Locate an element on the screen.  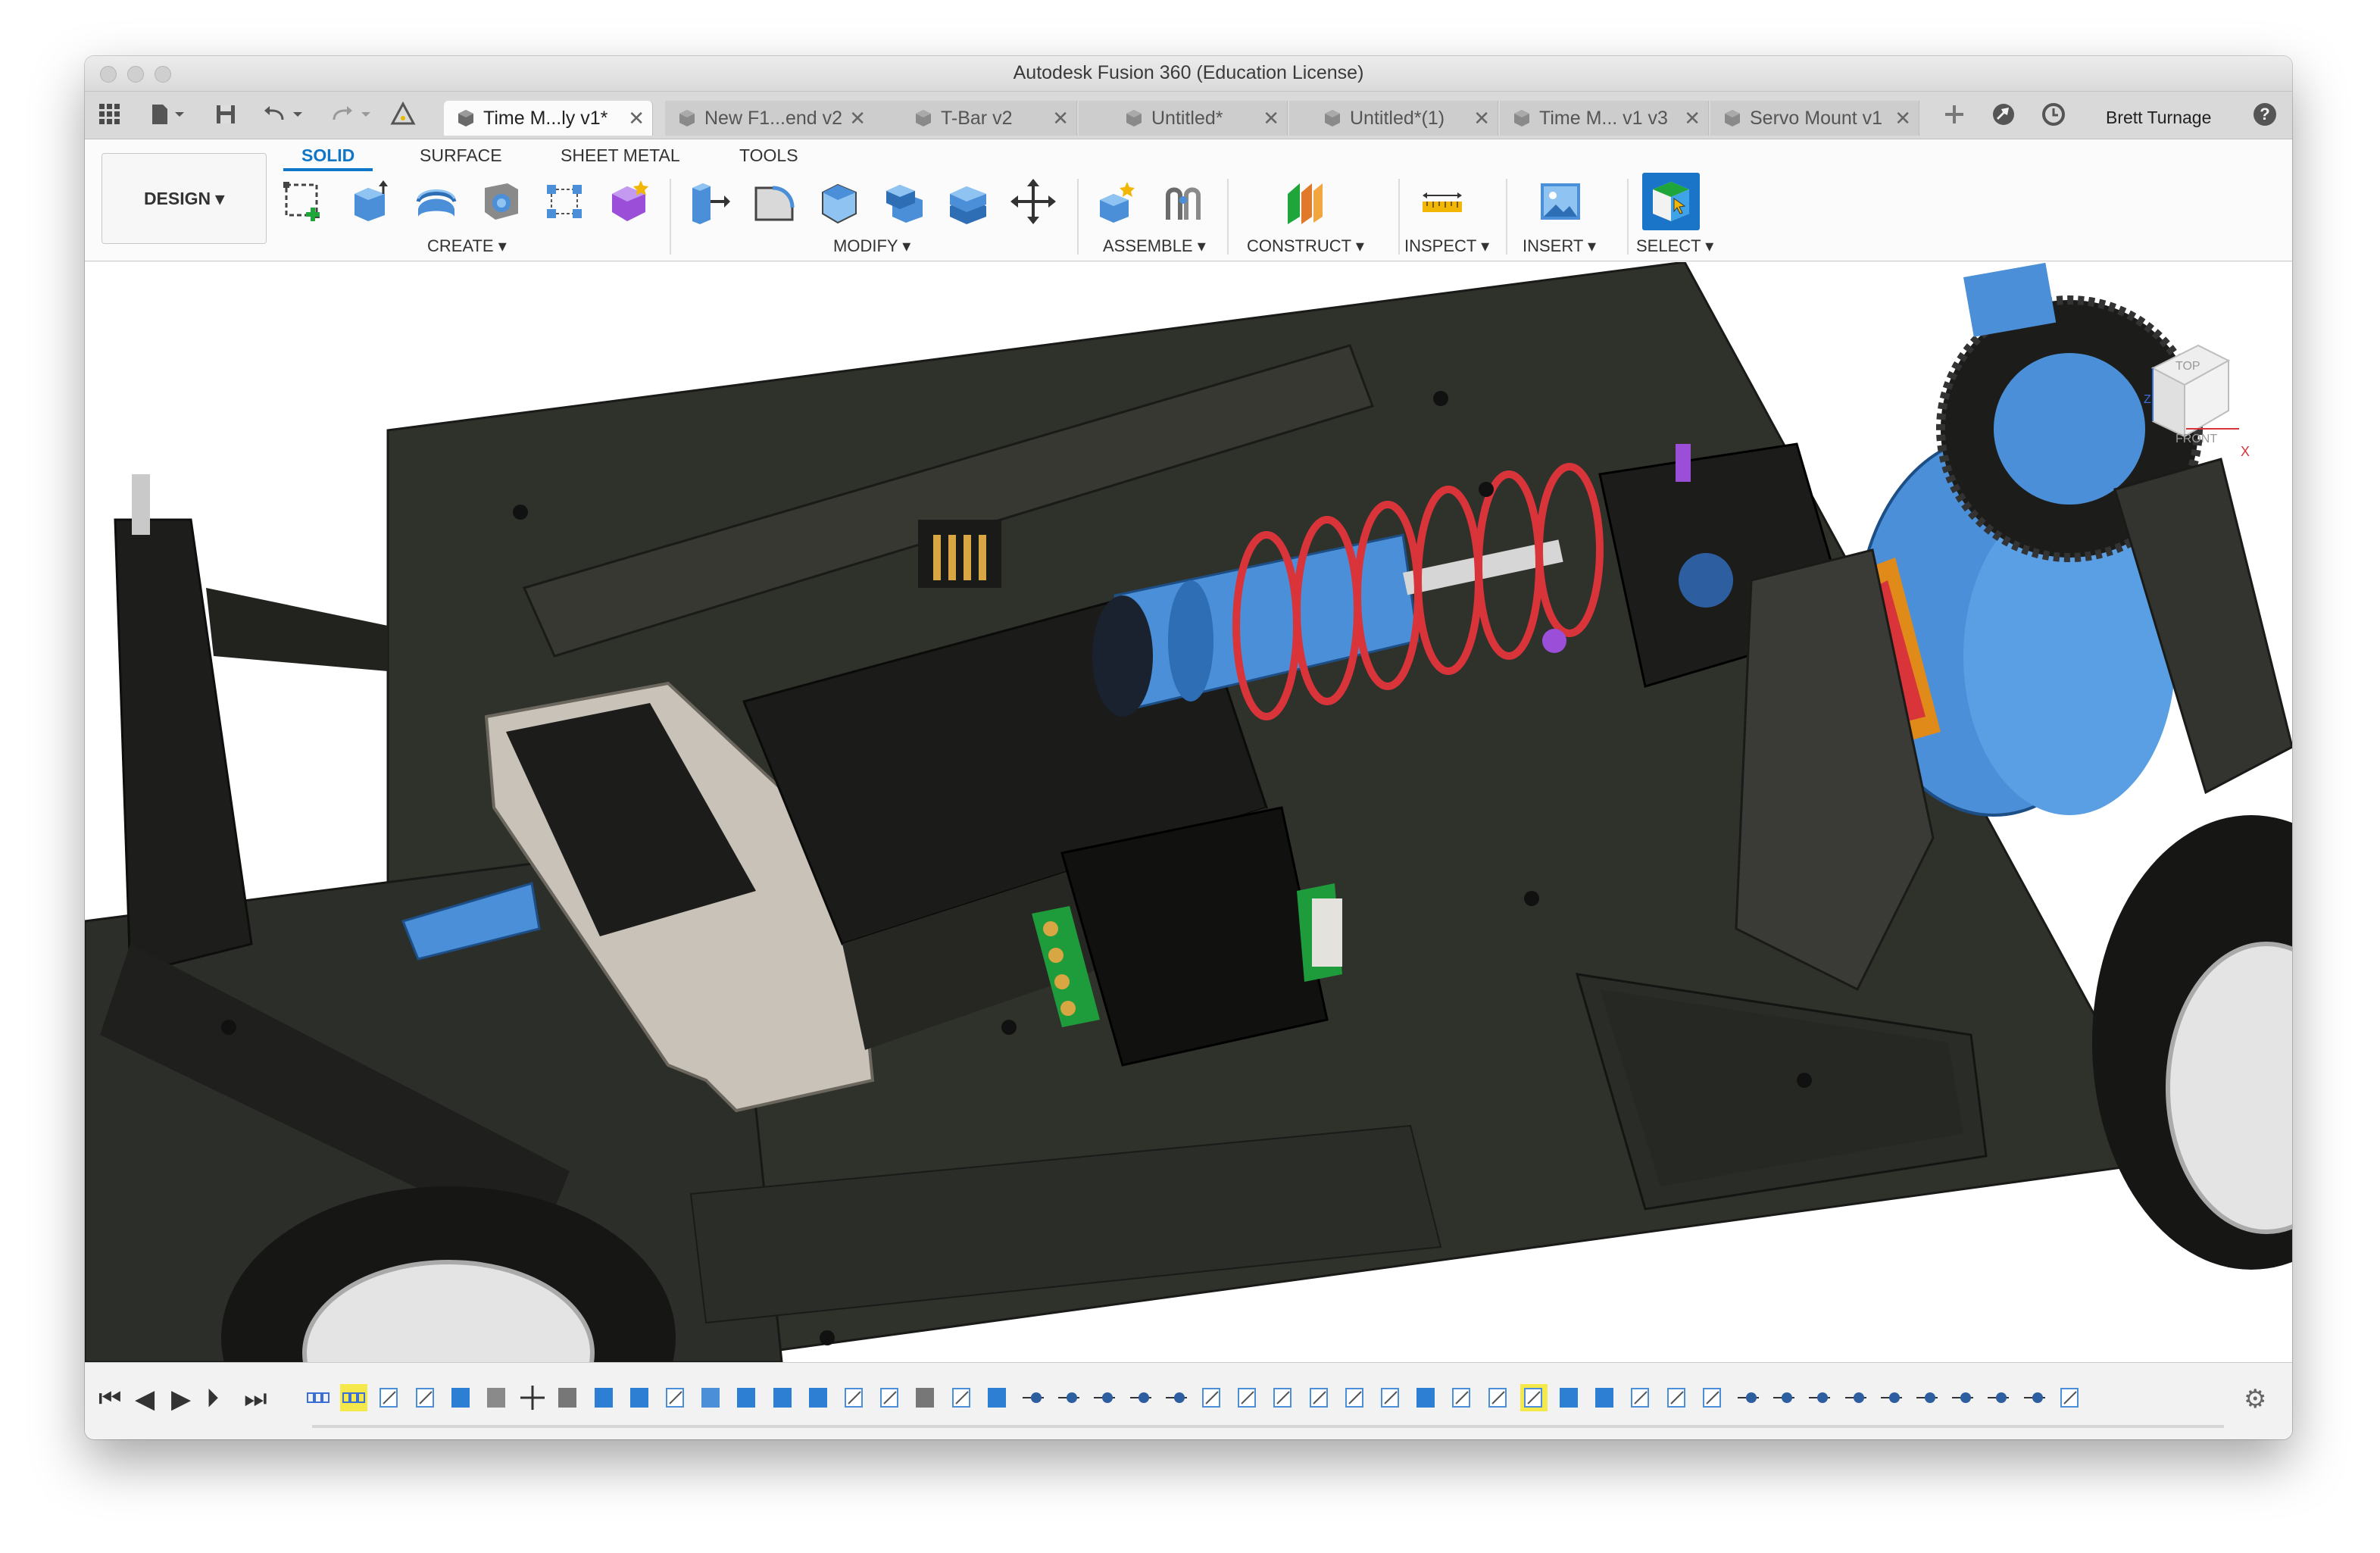
measure-icon is located at coordinates (1443, 201).